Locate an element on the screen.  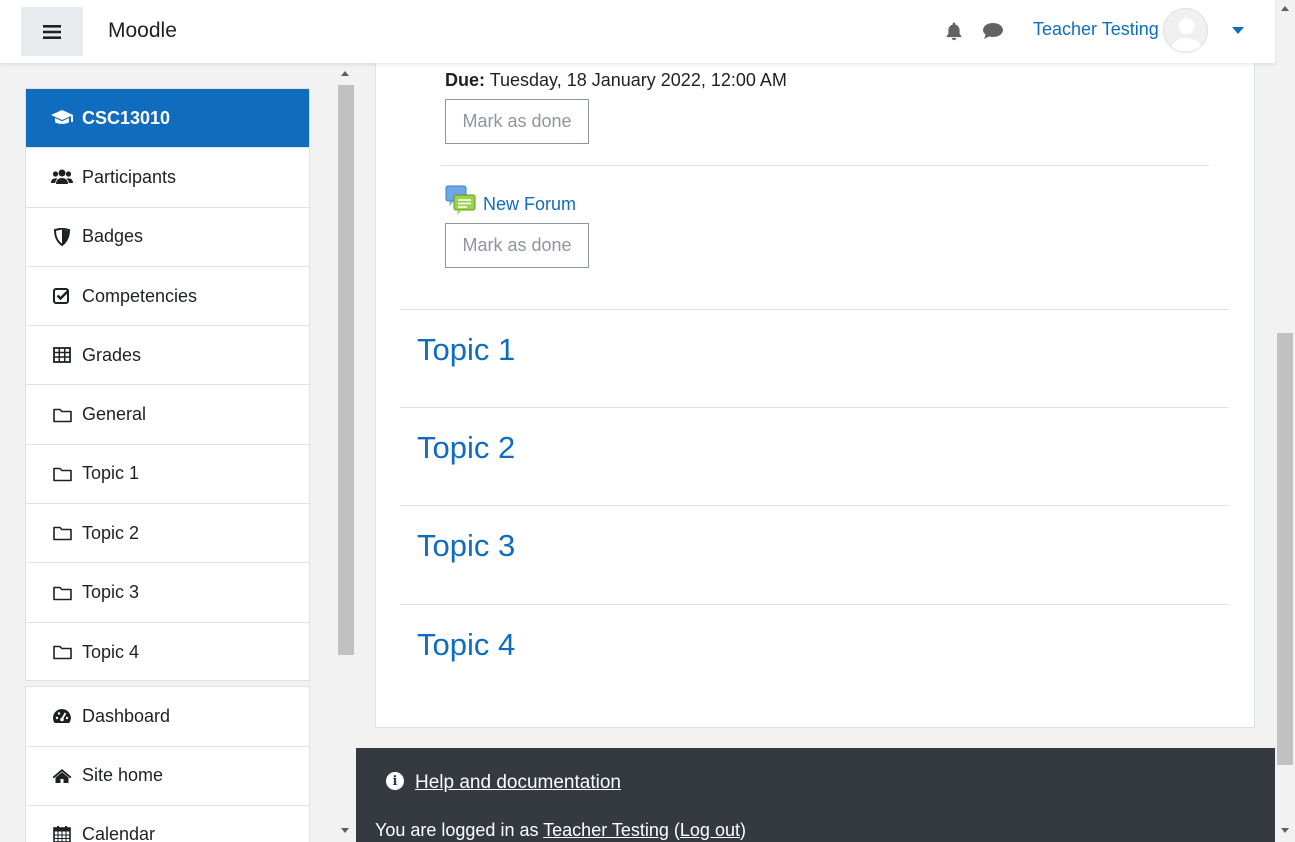
menu-icon is located at coordinates (52, 31).